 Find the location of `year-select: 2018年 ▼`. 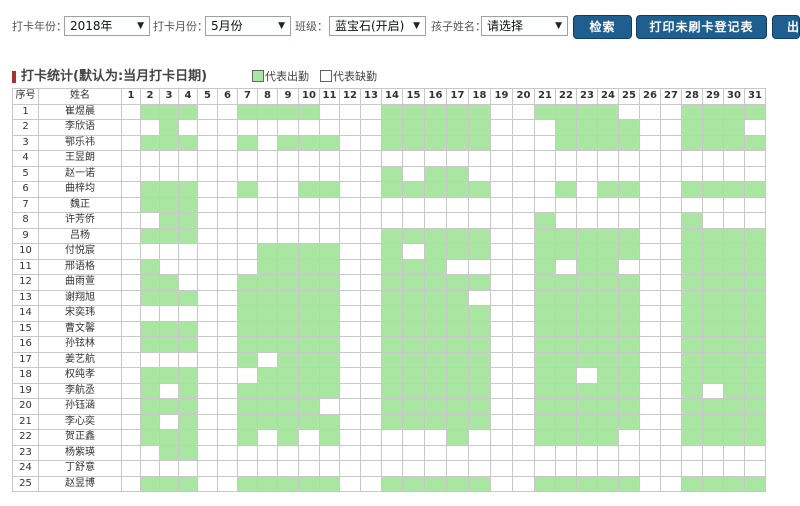

year-select: 2018年 ▼ is located at coordinates (107, 26).